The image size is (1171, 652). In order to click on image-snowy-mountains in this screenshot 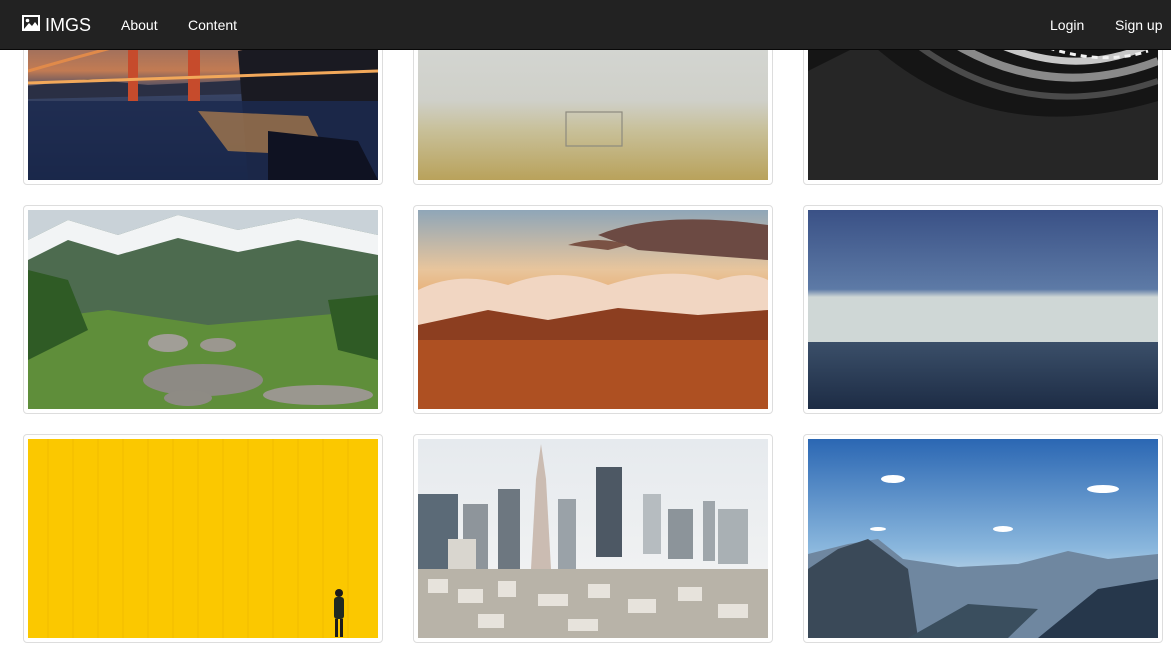, I will do `click(203, 309)`.